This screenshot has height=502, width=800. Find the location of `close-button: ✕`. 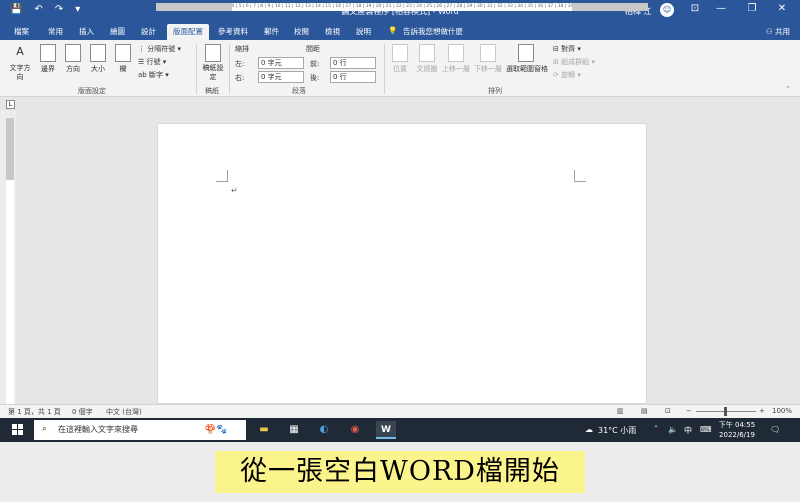

close-button: ✕ is located at coordinates (782, 8).